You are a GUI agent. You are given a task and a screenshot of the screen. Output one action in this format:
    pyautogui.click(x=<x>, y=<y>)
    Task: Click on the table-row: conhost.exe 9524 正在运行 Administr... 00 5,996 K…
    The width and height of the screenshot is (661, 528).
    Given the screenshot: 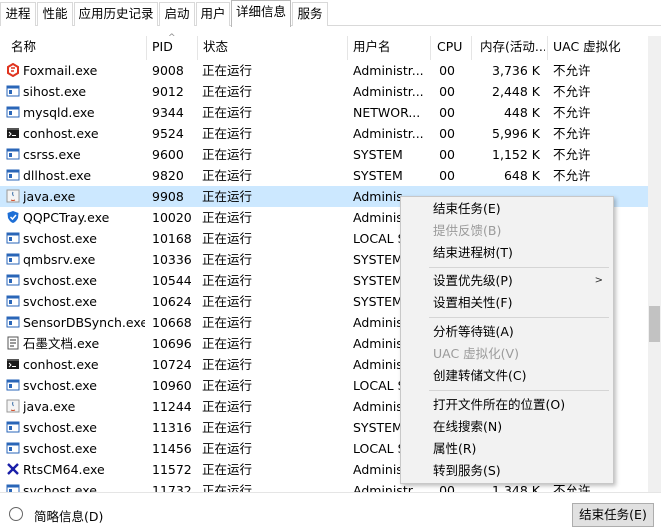 What is the action you would take?
    pyautogui.click(x=324, y=133)
    